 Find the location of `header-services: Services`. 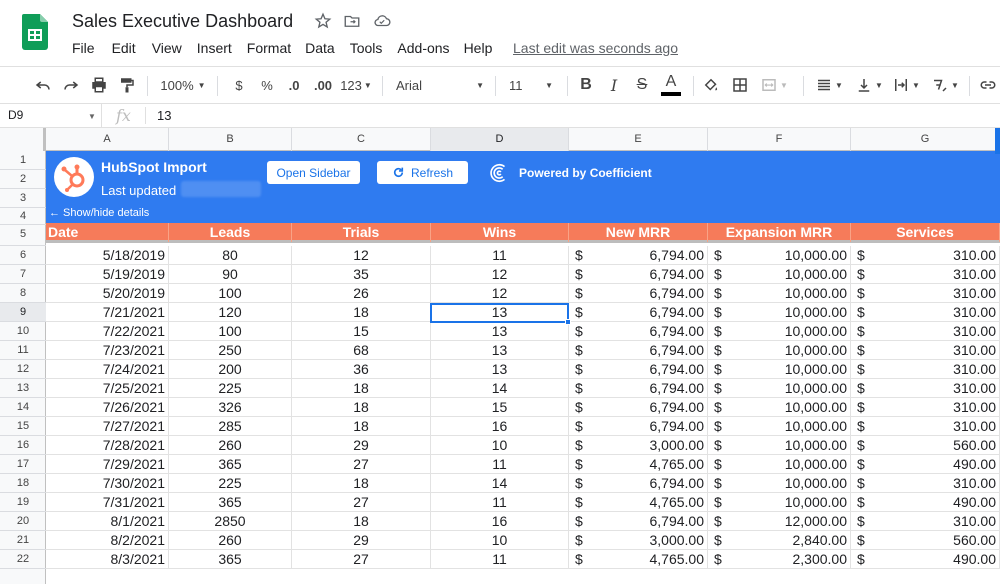

header-services: Services is located at coordinates (925, 232).